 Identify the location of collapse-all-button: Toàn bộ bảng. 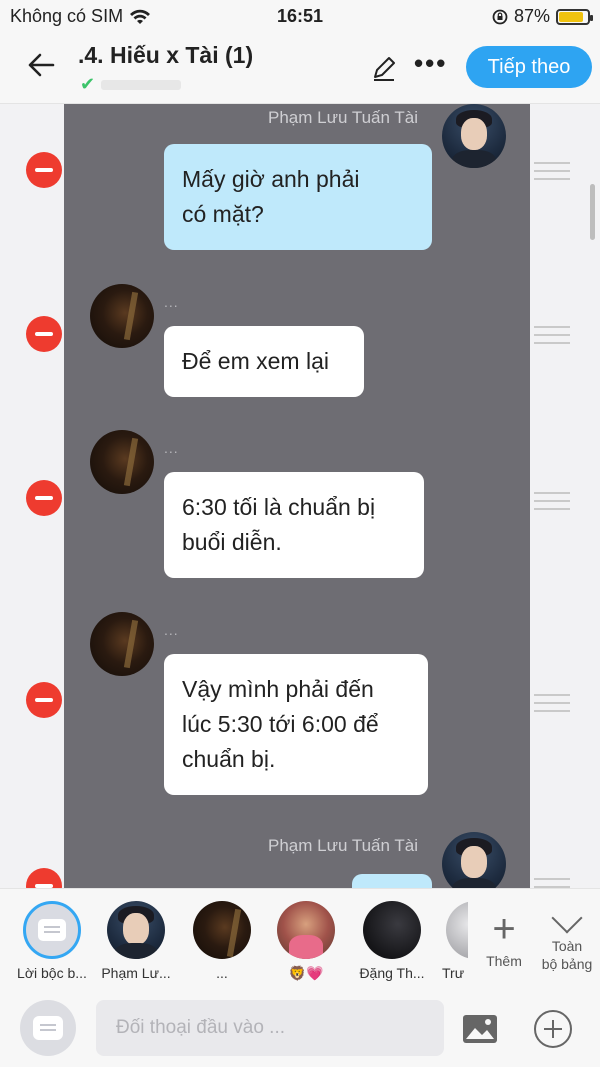
(567, 937).